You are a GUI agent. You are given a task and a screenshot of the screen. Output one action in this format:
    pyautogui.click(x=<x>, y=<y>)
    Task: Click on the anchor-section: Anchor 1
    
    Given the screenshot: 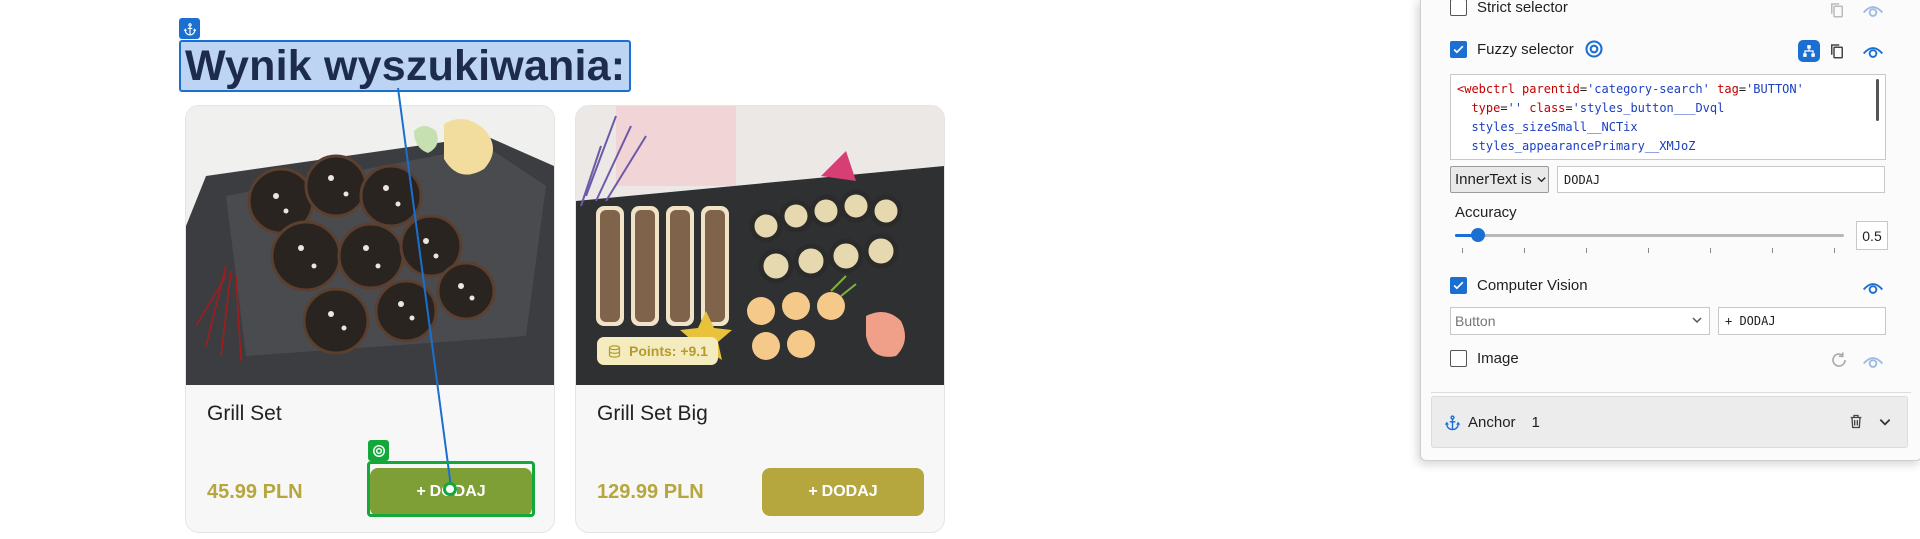 What is the action you would take?
    pyautogui.click(x=1669, y=422)
    